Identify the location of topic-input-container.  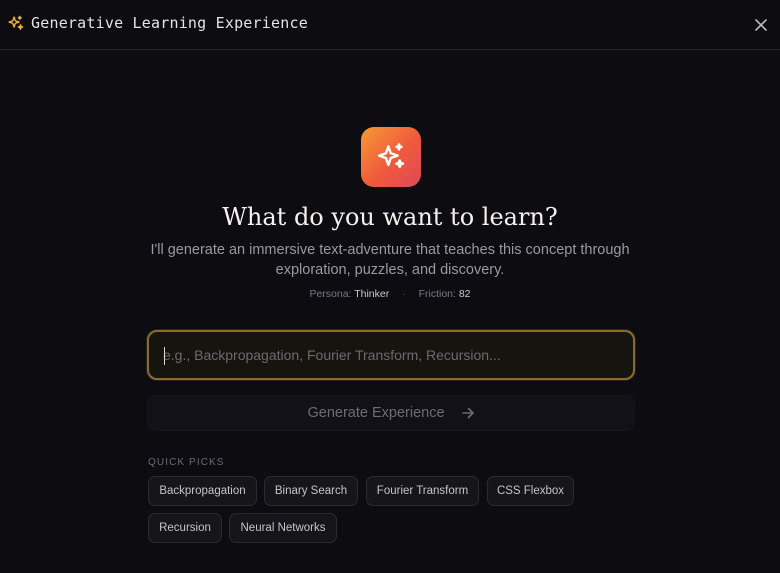
(391, 355).